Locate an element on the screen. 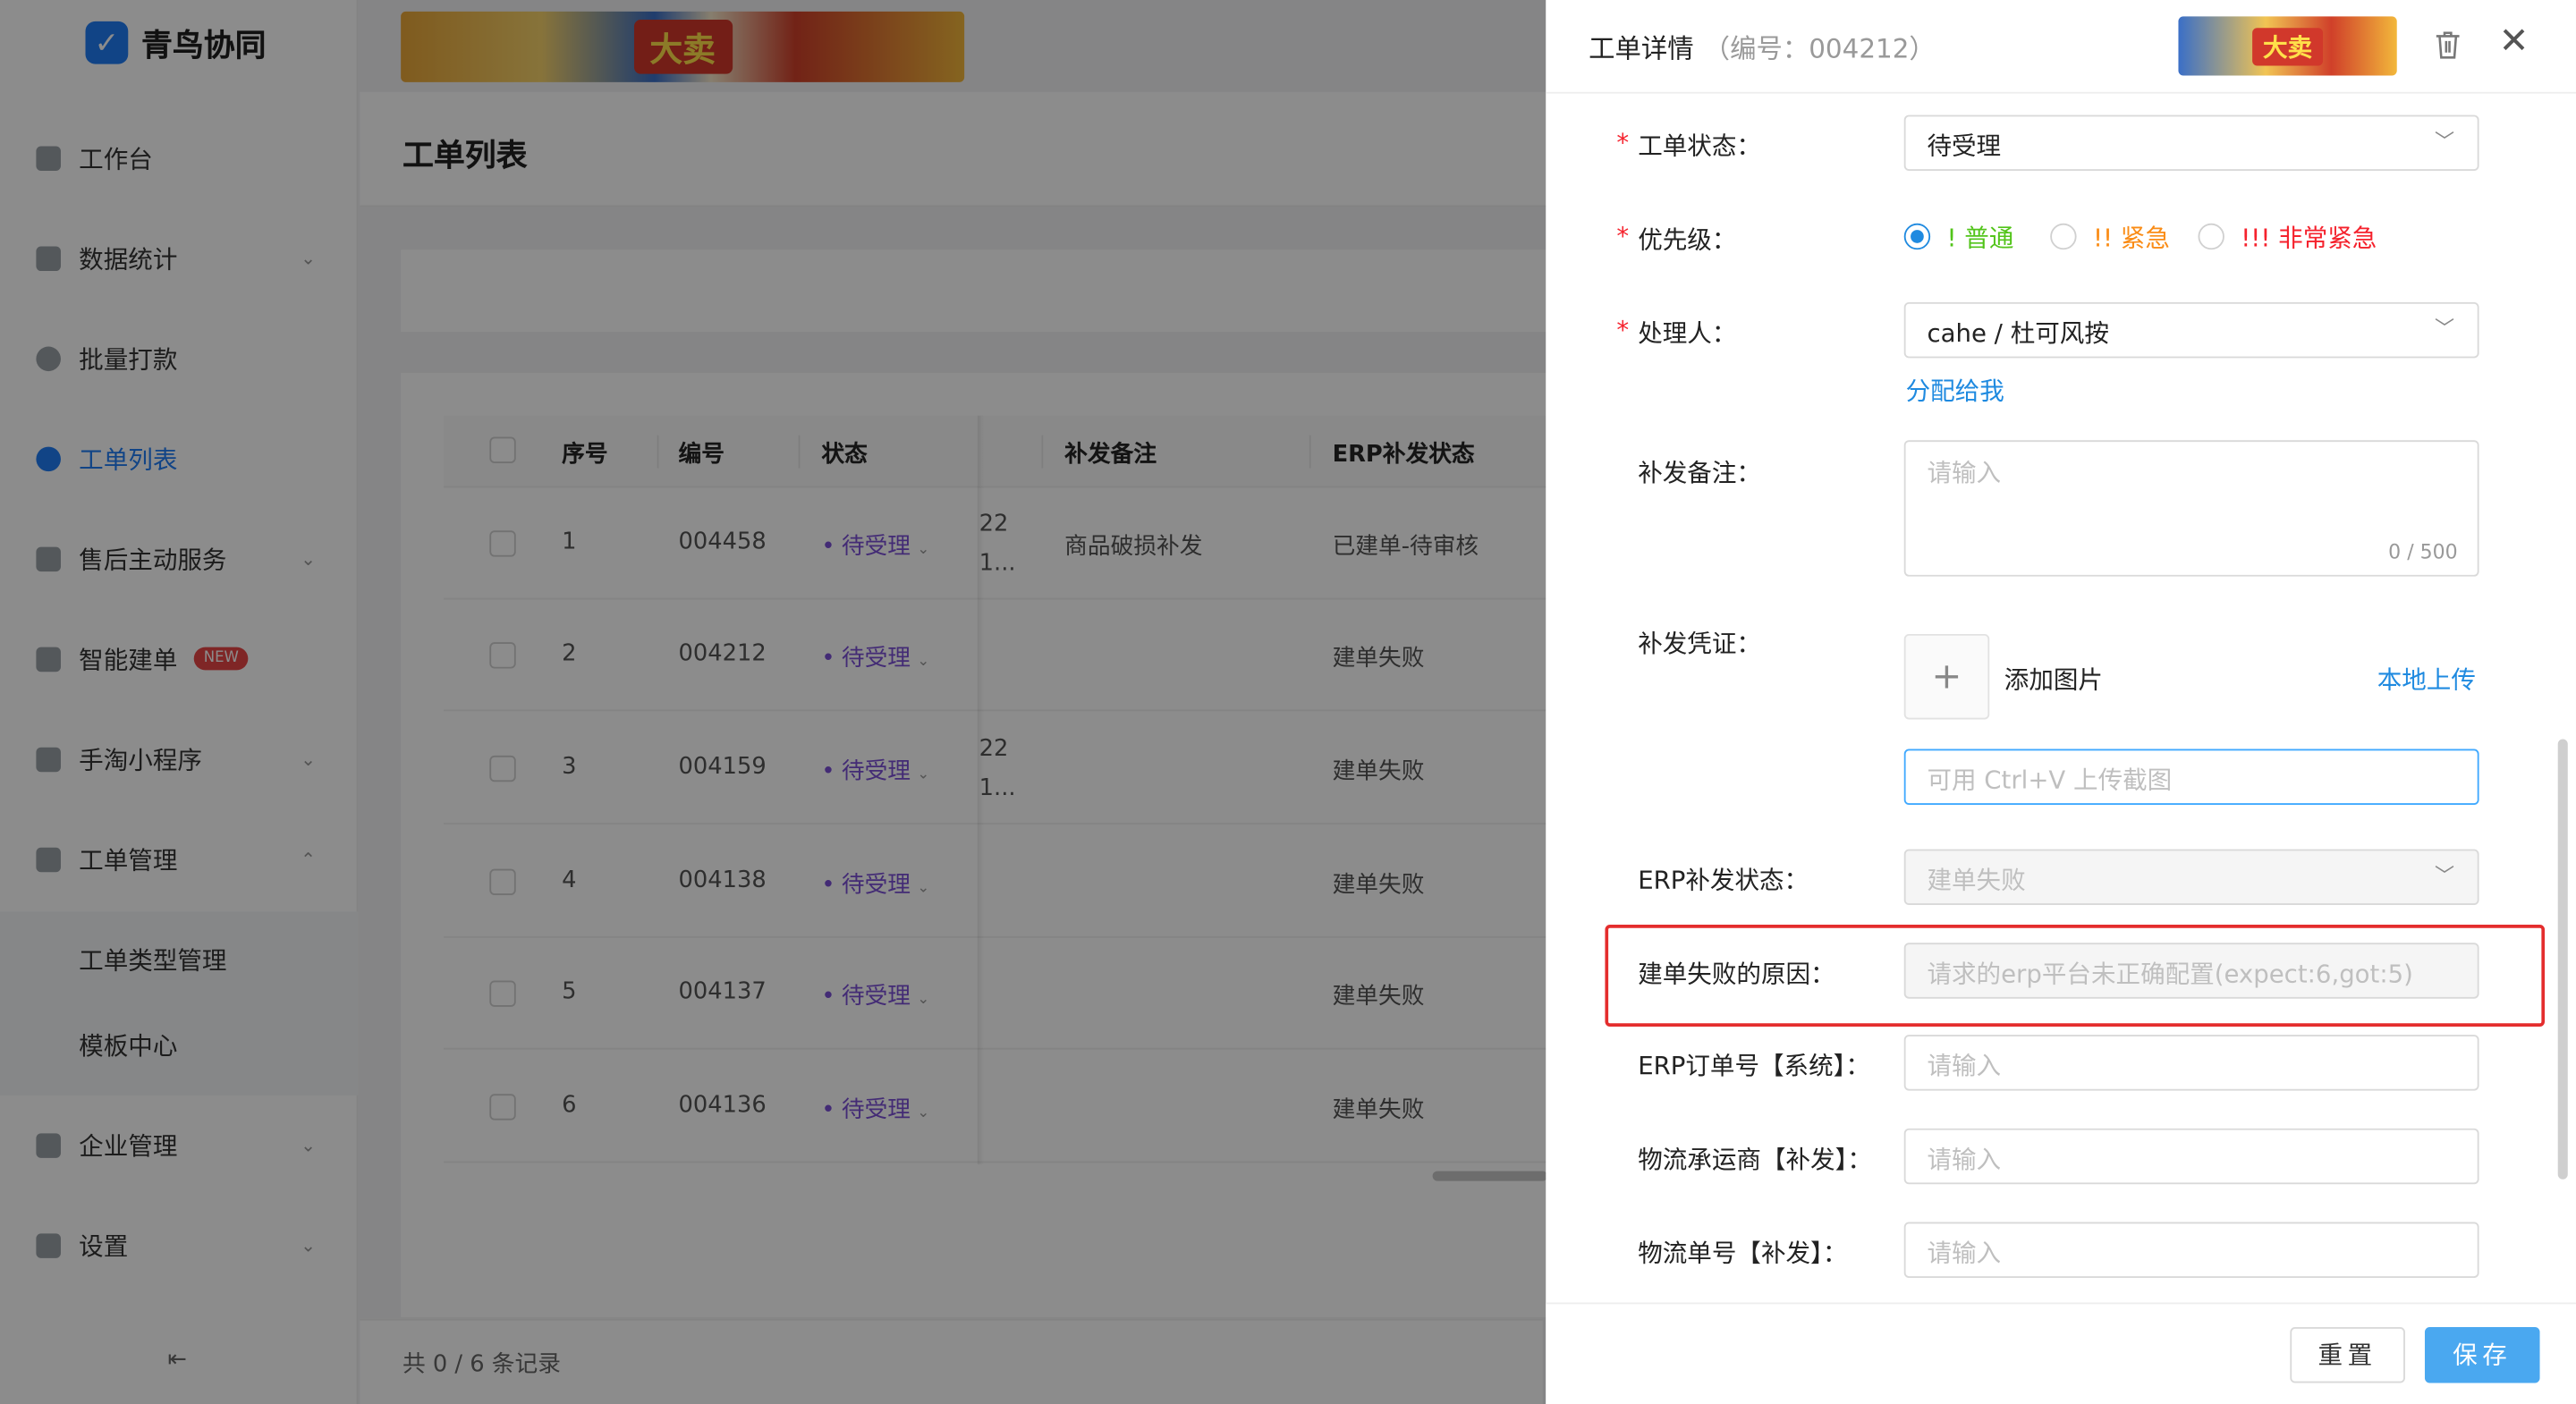  erp-status-select: 建单失败 ﹀ is located at coordinates (2191, 878).